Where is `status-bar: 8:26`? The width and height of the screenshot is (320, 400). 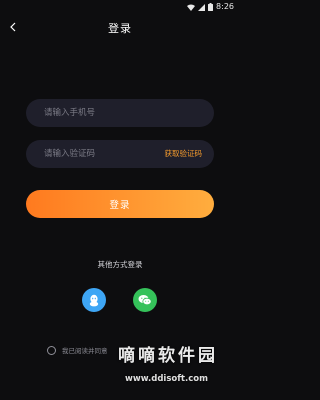
status-bar: 8:26 is located at coordinates (120, 7).